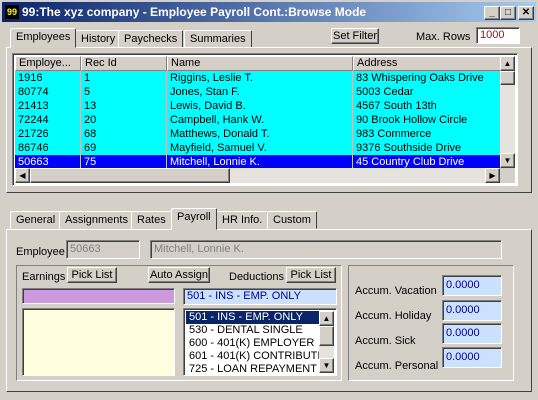 The height and width of the screenshot is (400, 538). I want to click on table-cell: 983 Commerce, so click(426, 134).